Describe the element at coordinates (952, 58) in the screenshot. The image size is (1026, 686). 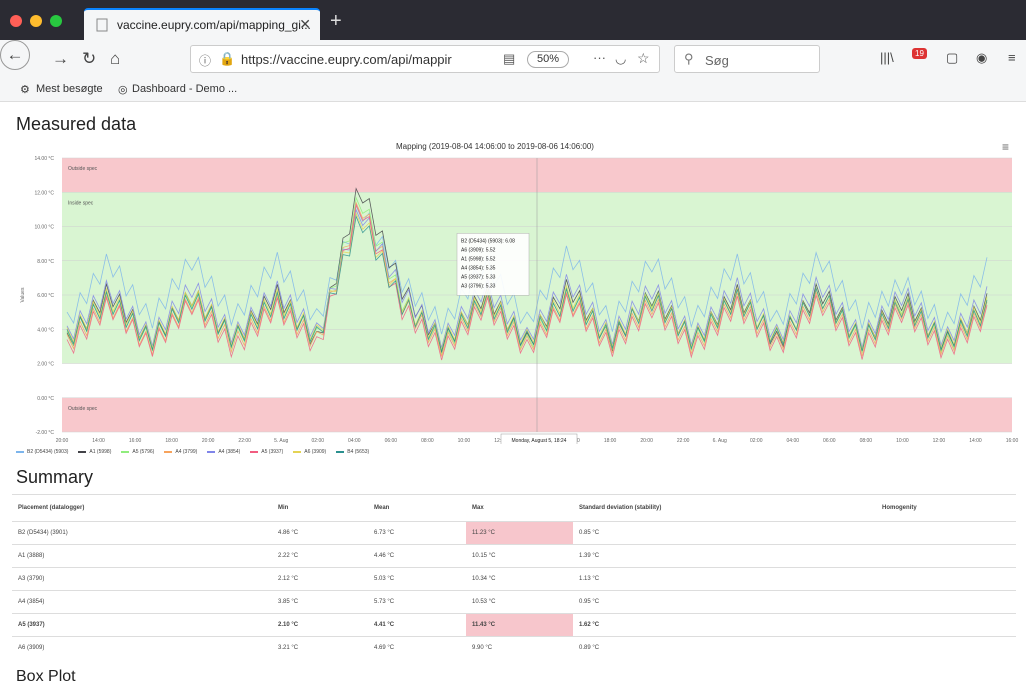
I see `sidebar-icon: ▢` at that location.